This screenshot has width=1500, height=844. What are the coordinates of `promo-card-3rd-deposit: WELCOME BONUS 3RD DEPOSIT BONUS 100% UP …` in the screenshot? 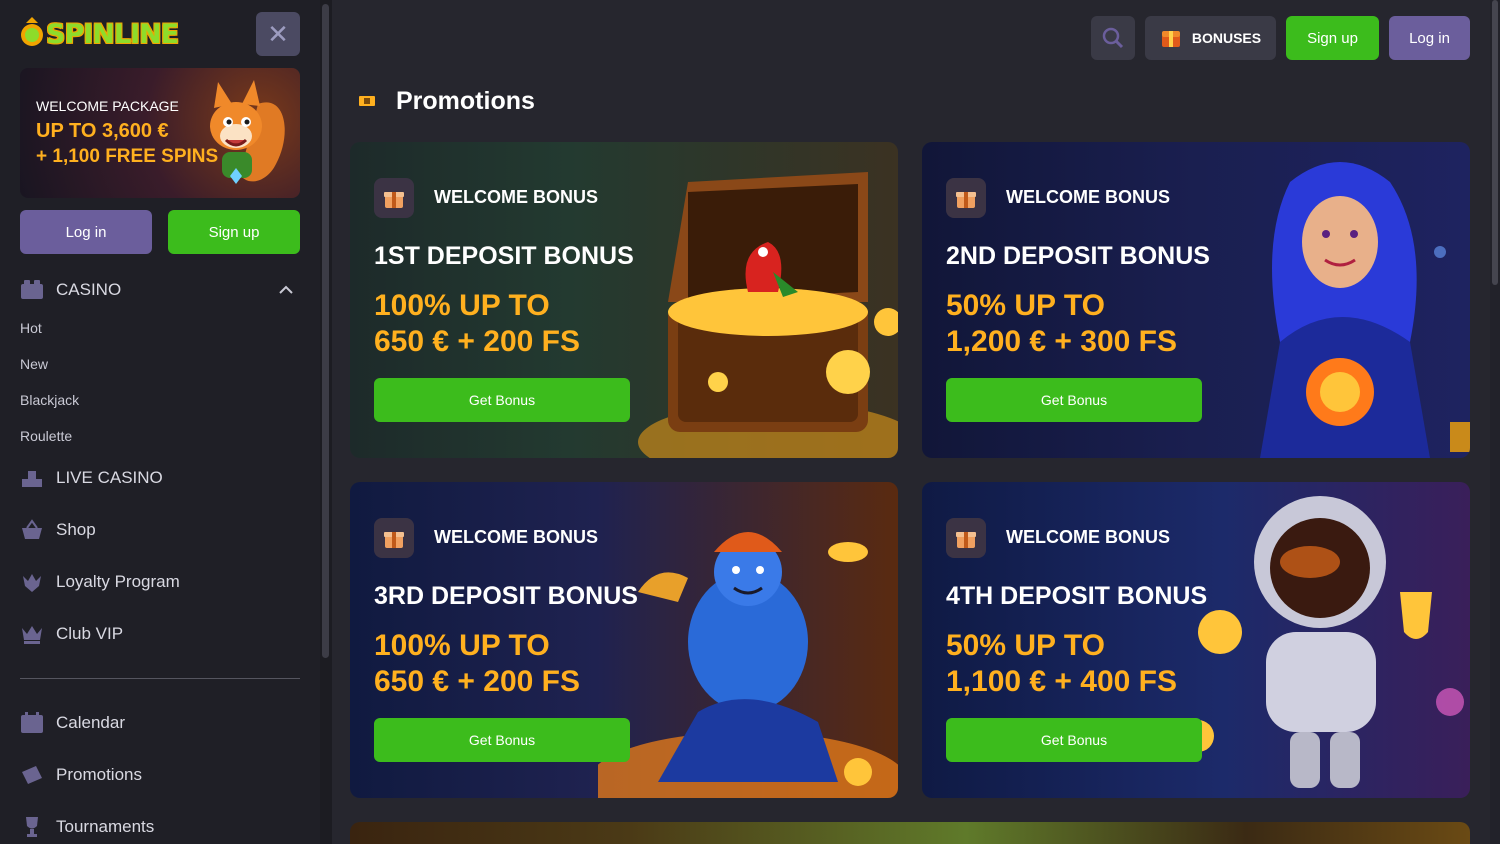 It's located at (624, 640).